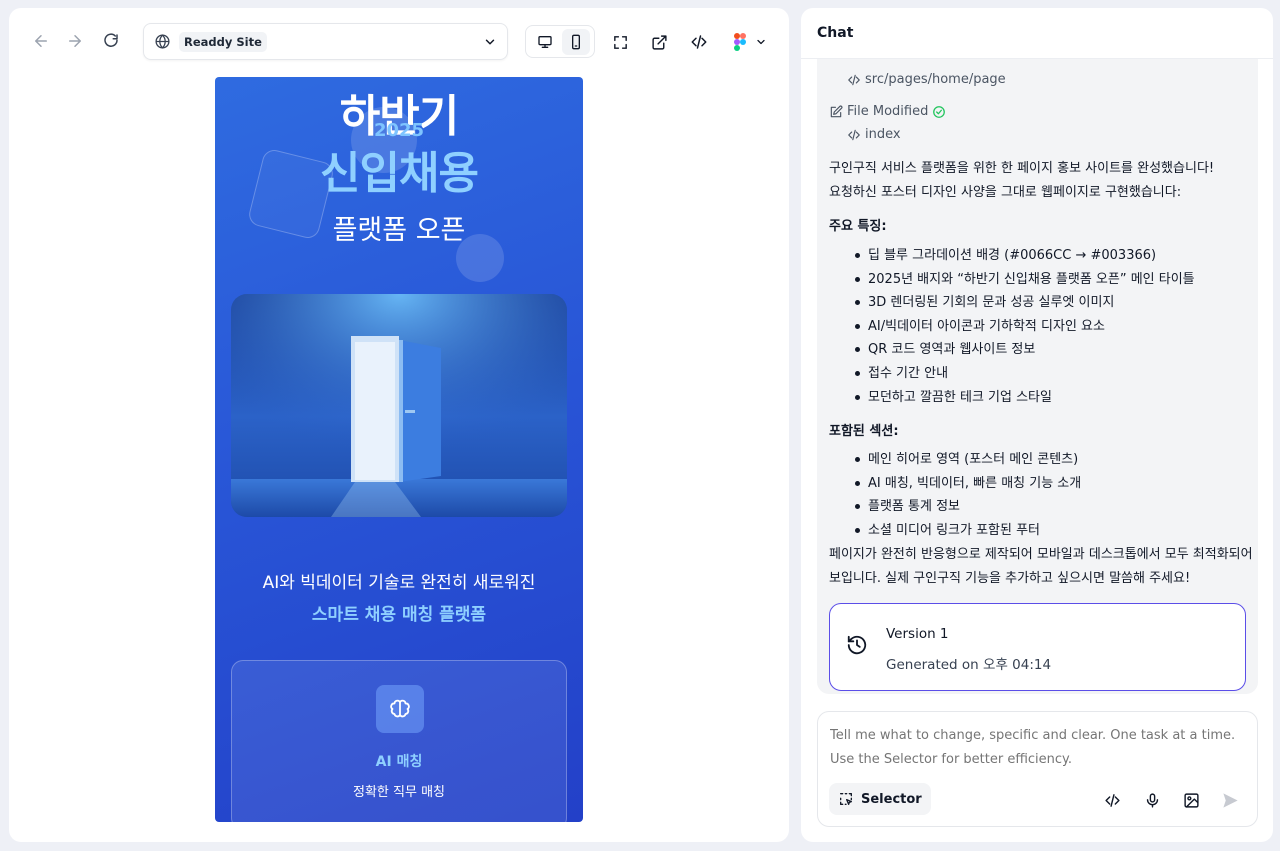 The height and width of the screenshot is (851, 1280). Describe the element at coordinates (399, 741) in the screenshot. I see `feature-card-ai-matching: AI 매칭 정확한 직무 매칭` at that location.